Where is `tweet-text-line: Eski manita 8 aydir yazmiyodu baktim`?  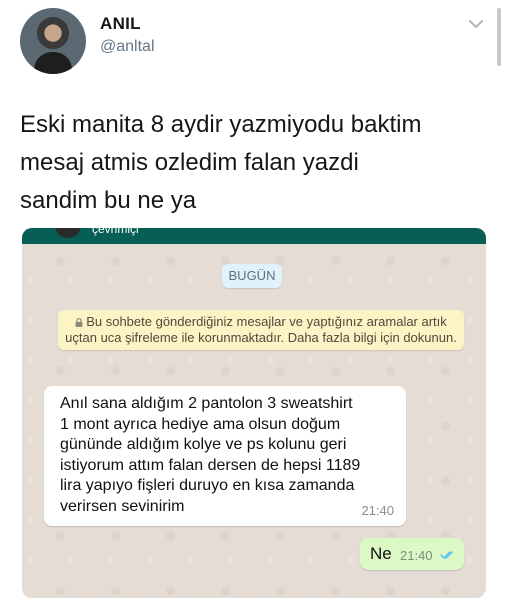 tweet-text-line: Eski manita 8 aydir yazmiyodu baktim is located at coordinates (221, 124).